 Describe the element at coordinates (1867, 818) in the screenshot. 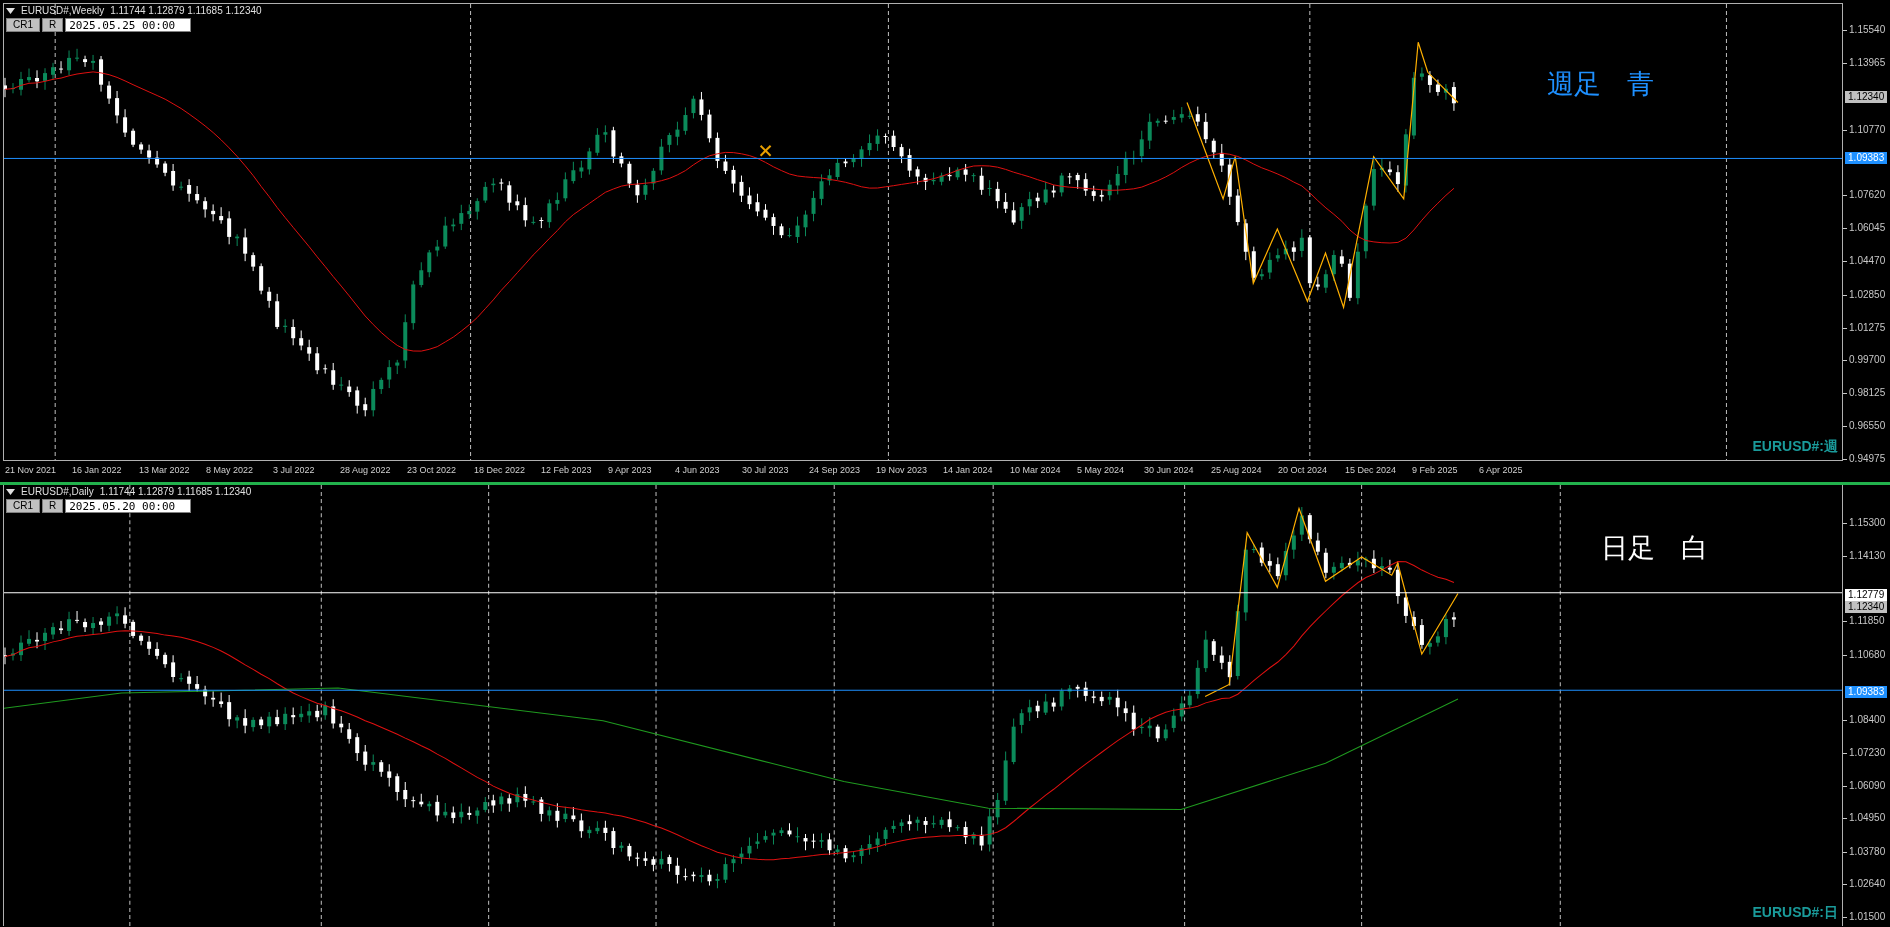

I see `price-label: 1.04950` at that location.